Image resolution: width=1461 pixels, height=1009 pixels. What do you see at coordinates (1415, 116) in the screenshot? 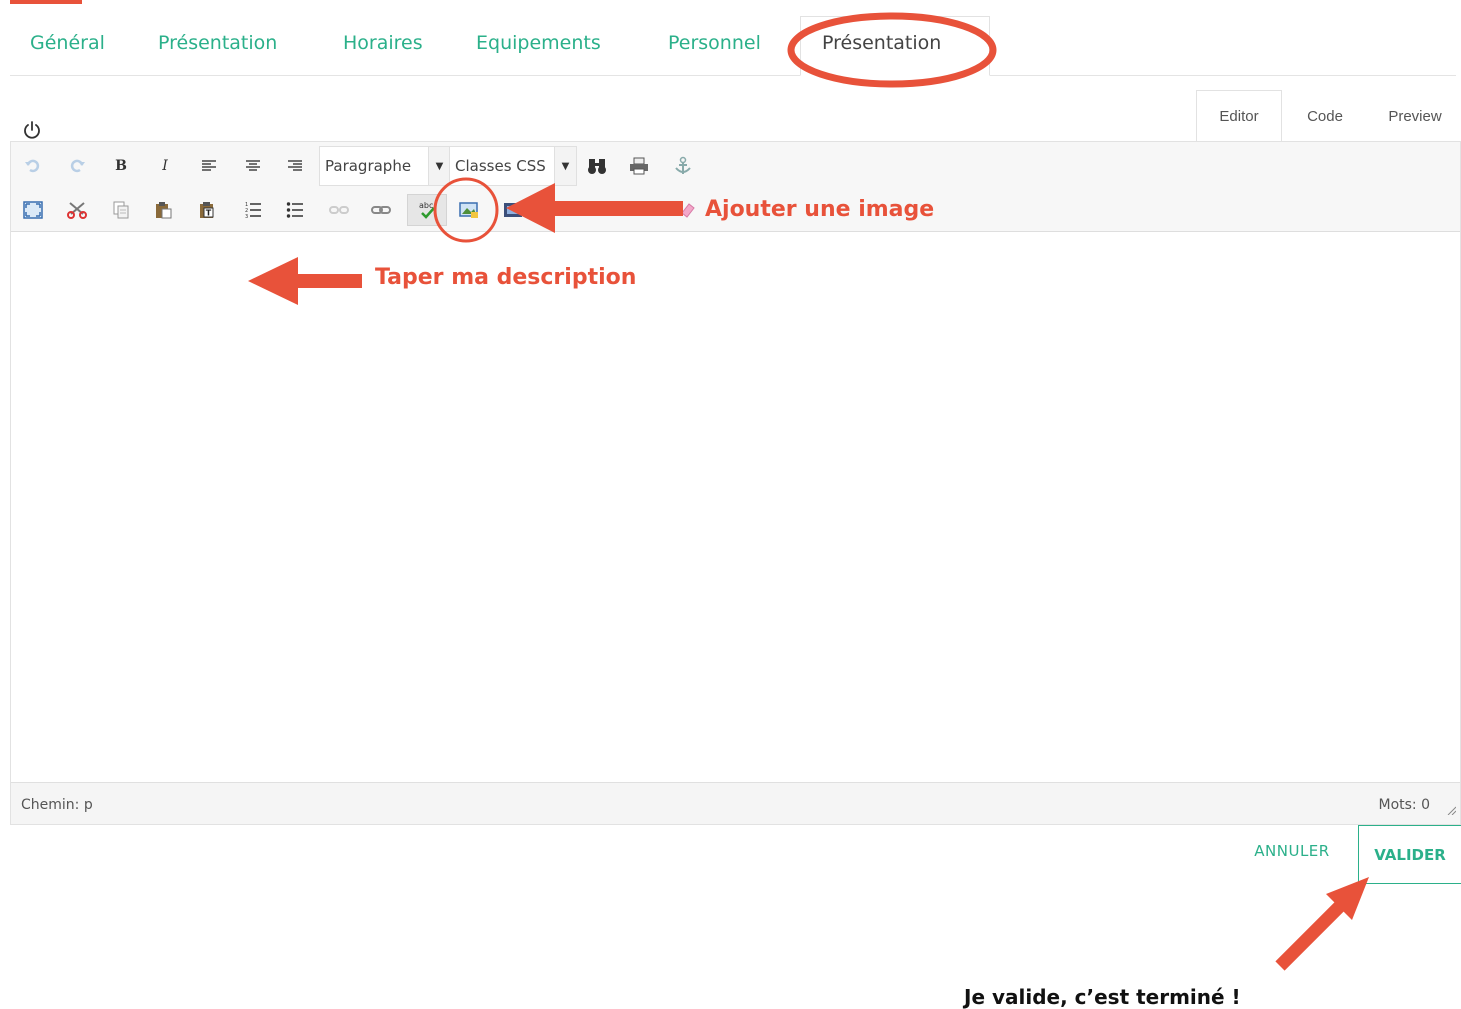
I see `tab-preview: Preview` at bounding box center [1415, 116].